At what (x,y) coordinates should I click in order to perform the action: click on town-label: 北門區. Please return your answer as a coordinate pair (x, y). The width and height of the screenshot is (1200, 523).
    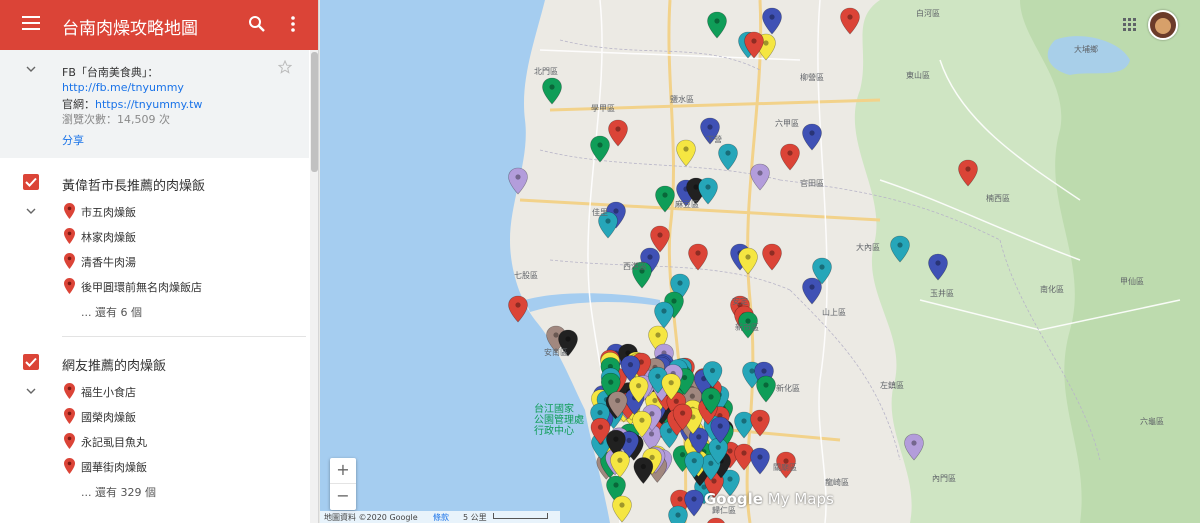
    Looking at the image, I should click on (546, 71).